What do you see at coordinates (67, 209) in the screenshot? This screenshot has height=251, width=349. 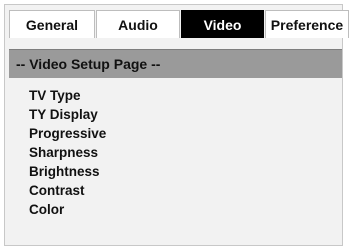 I see `menu-item-color: Color` at bounding box center [67, 209].